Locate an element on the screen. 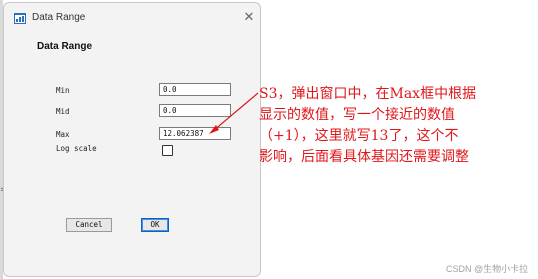 Image resolution: width=538 pixels, height=279 pixels. annotation-line: S3，弹出窗口中，在Max框中根据 is located at coordinates (368, 94).